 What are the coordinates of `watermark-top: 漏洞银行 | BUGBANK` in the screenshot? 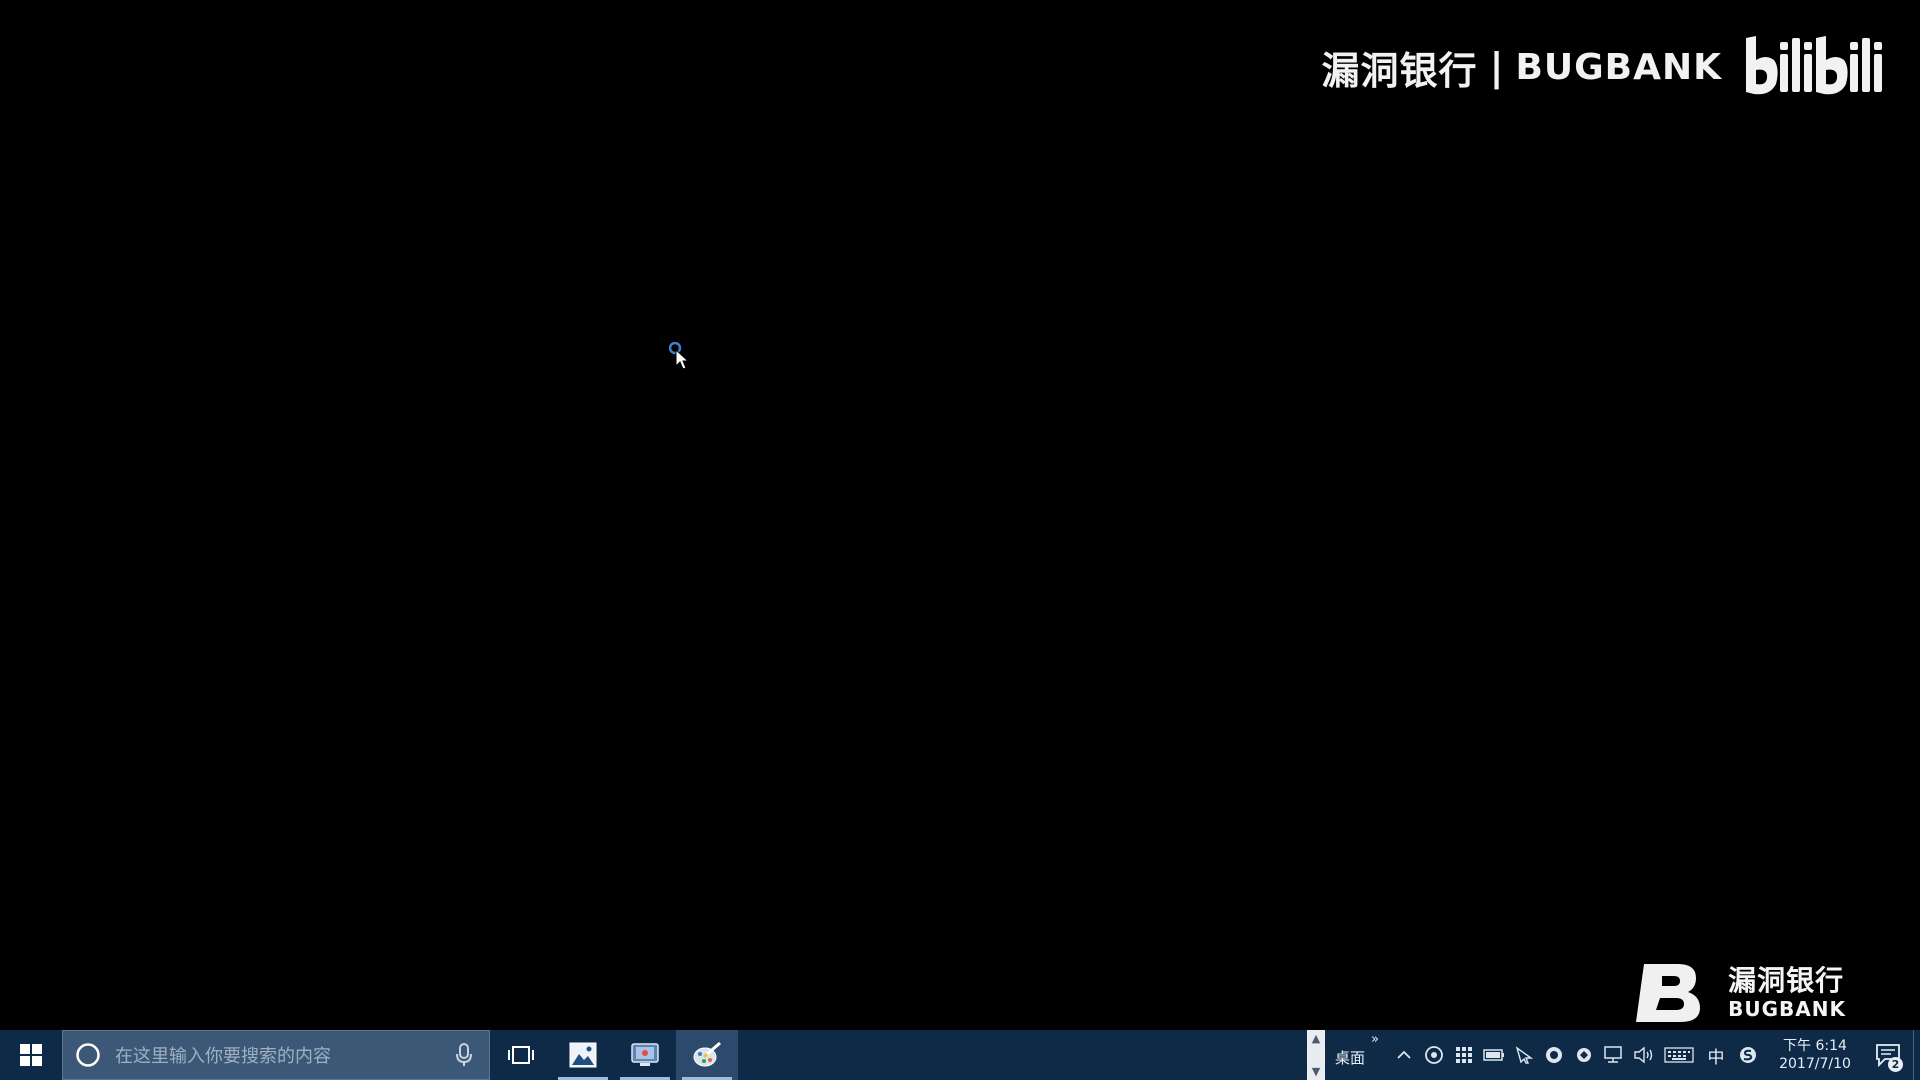 It's located at (1603, 67).